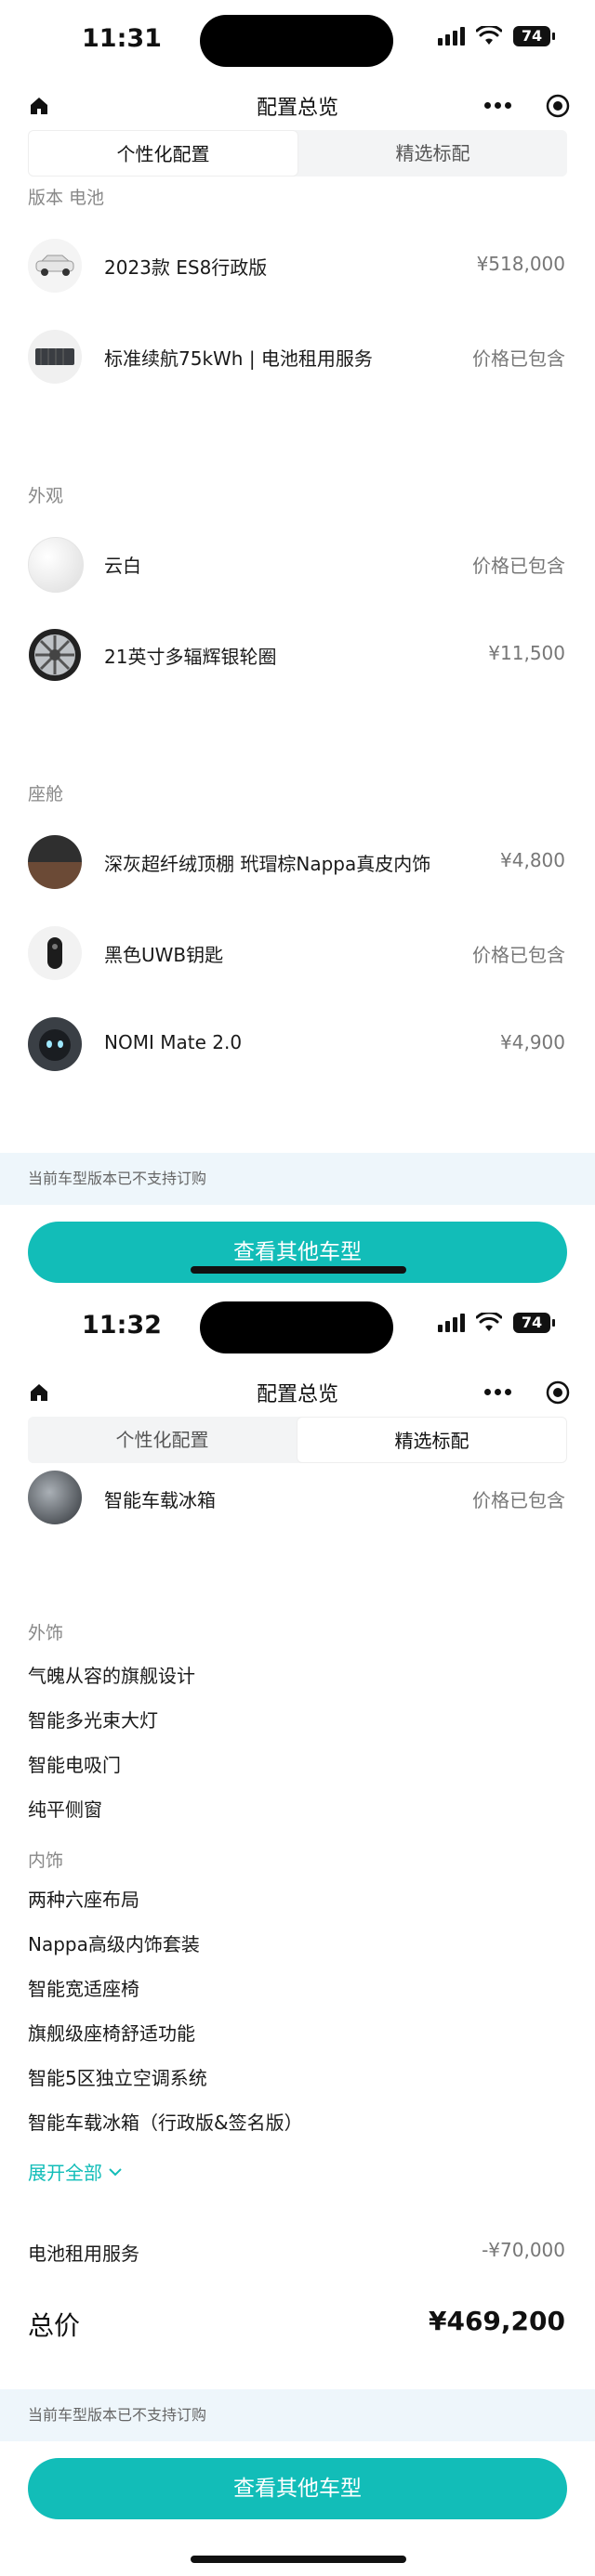 This screenshot has width=595, height=2576. Describe the element at coordinates (46, 1633) in the screenshot. I see `section-title-exterior-features: 外饰` at that location.